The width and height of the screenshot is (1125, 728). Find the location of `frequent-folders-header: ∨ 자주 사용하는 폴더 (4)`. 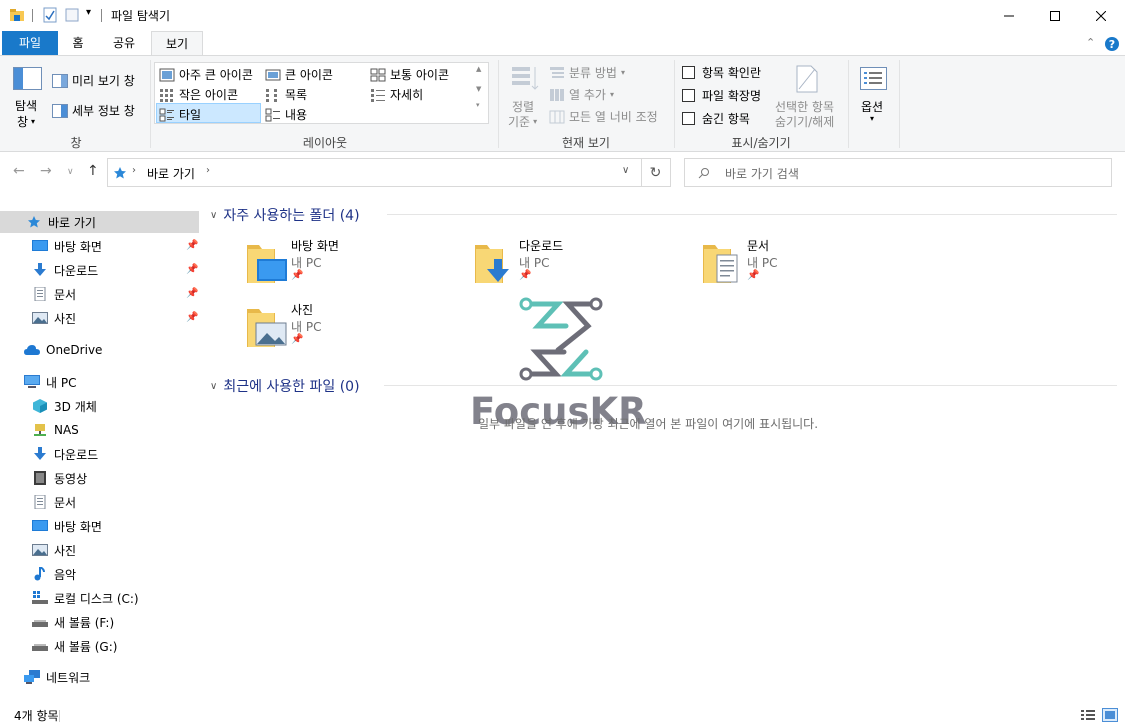

frequent-folders-header: ∨ 자주 사용하는 폴더 (4) is located at coordinates (285, 215).